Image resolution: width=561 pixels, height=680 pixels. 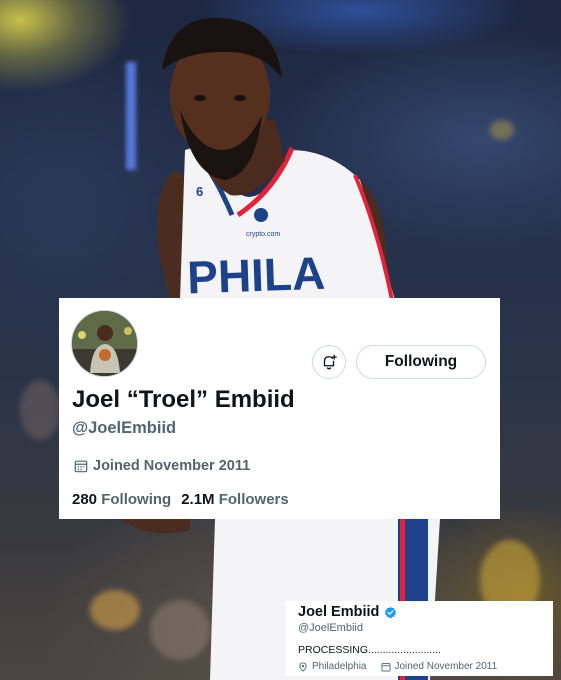 What do you see at coordinates (339, 666) in the screenshot?
I see `mini-location: Philadelphia` at bounding box center [339, 666].